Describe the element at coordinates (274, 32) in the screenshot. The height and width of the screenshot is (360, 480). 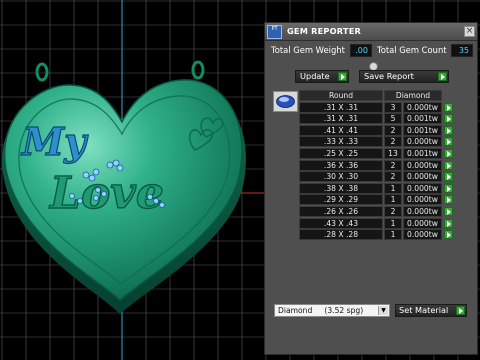
I see `app-icon: PT` at that location.